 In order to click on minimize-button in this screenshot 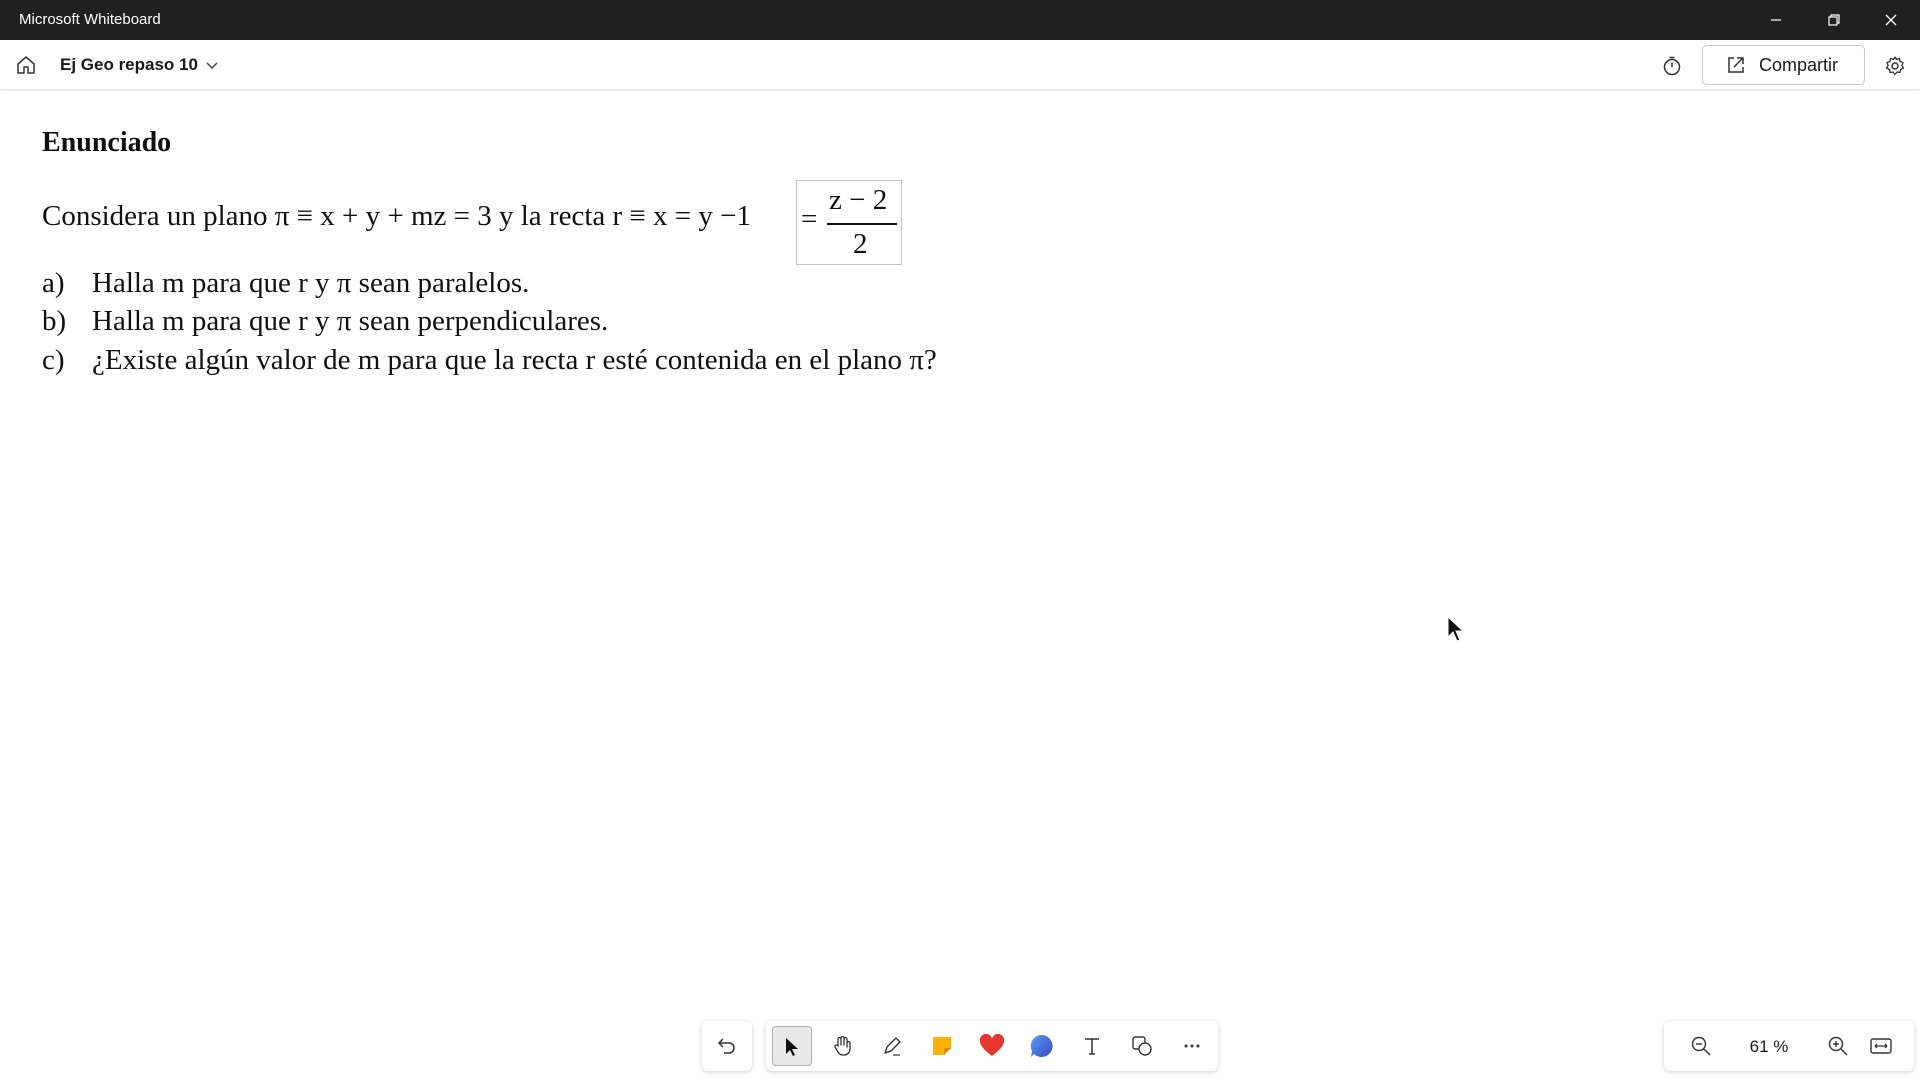, I will do `click(1776, 20)`.